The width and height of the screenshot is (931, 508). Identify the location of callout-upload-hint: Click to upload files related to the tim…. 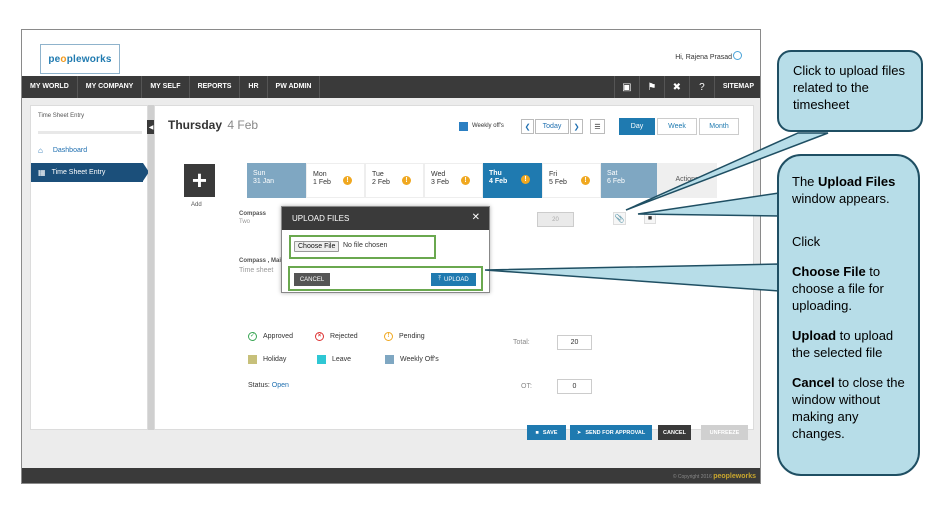
(850, 91).